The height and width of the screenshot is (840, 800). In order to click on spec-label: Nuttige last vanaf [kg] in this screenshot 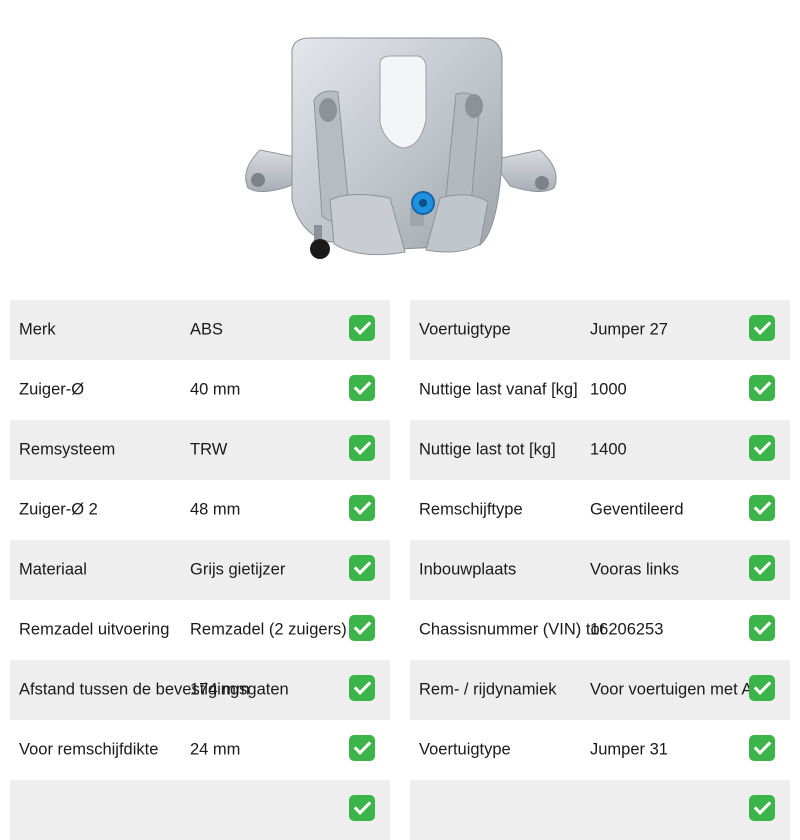, I will do `click(498, 389)`.